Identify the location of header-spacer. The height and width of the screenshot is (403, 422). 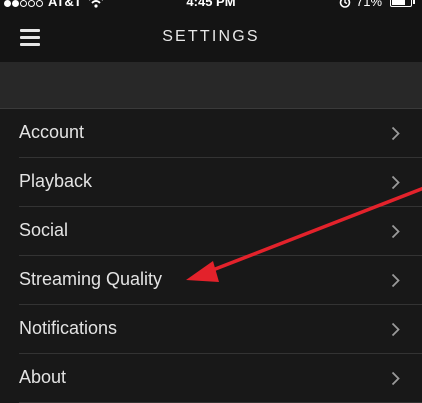
(211, 85).